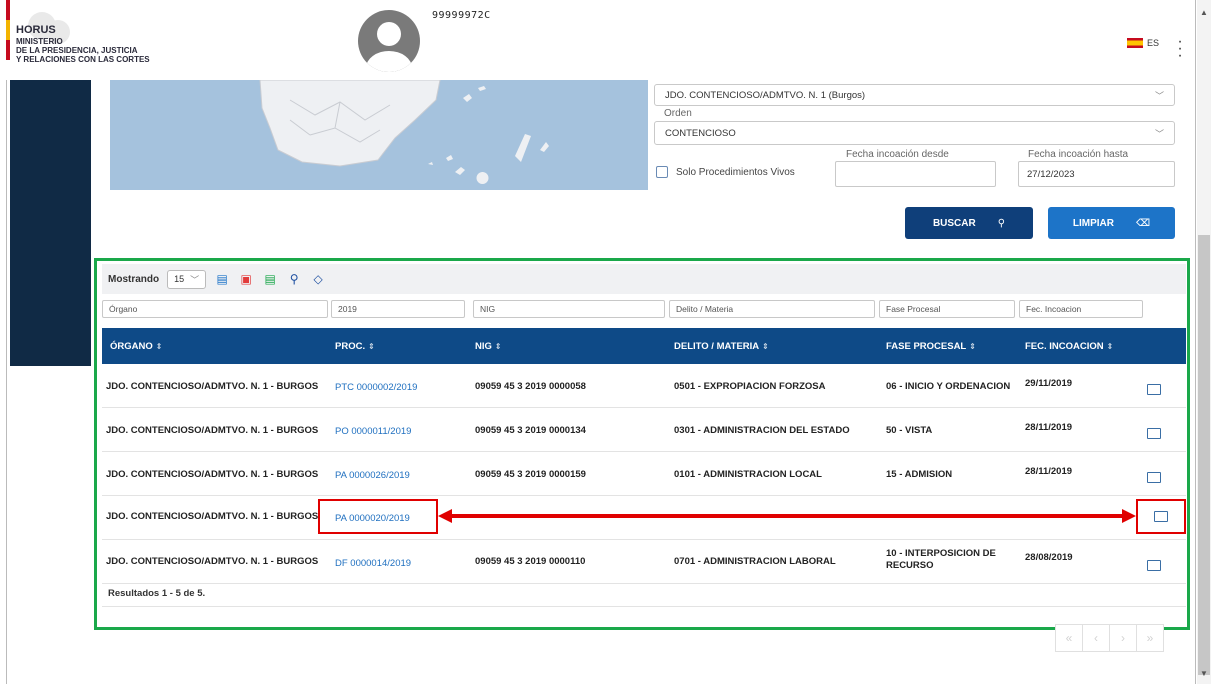 The image size is (1216, 684). Describe the element at coordinates (914, 133) in the screenshot. I see `orden-select: CONTENCIOSO ﹀` at that location.